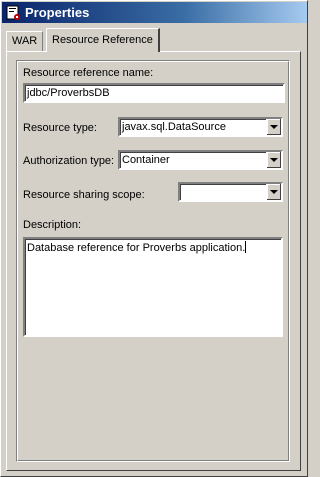 The width and height of the screenshot is (320, 477). Describe the element at coordinates (174, 127) in the screenshot. I see `resource-type-value: javax.sql.DataSource` at that location.